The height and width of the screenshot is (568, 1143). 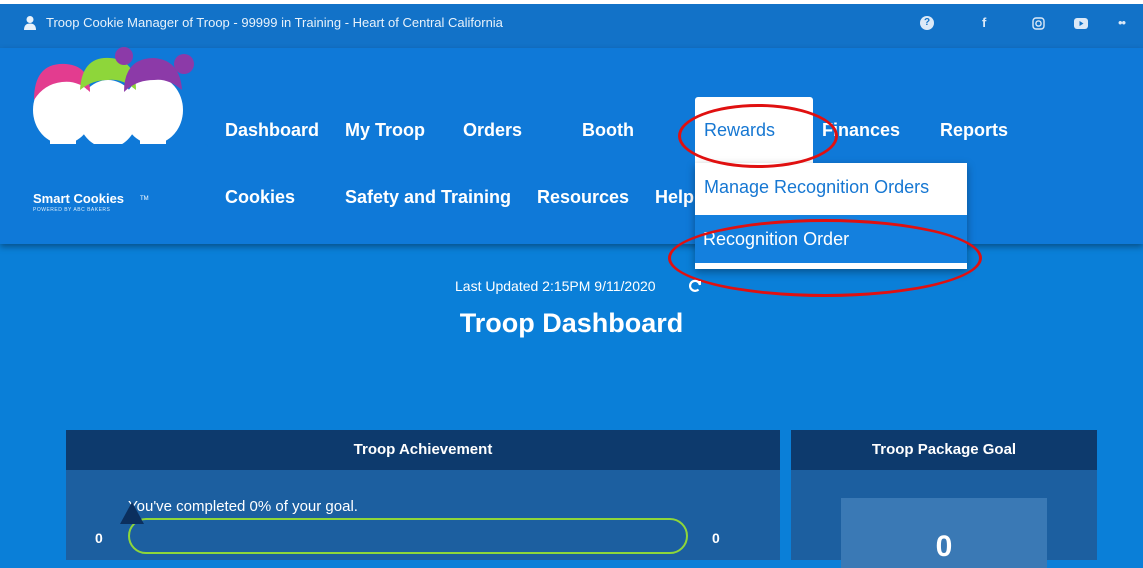 What do you see at coordinates (555, 286) in the screenshot?
I see `last-updated: Last Updated 2:15PM 9/11/2020` at bounding box center [555, 286].